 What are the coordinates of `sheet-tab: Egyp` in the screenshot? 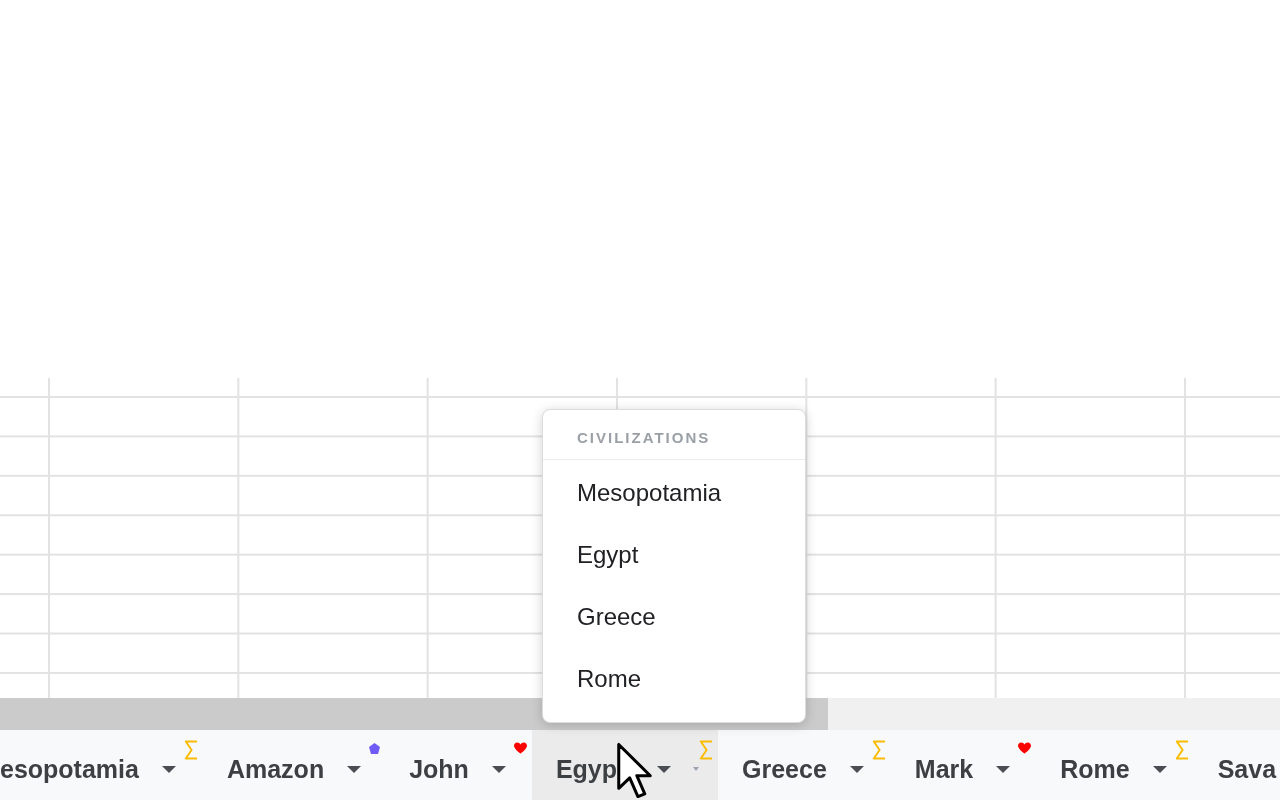 It's located at (624, 765).